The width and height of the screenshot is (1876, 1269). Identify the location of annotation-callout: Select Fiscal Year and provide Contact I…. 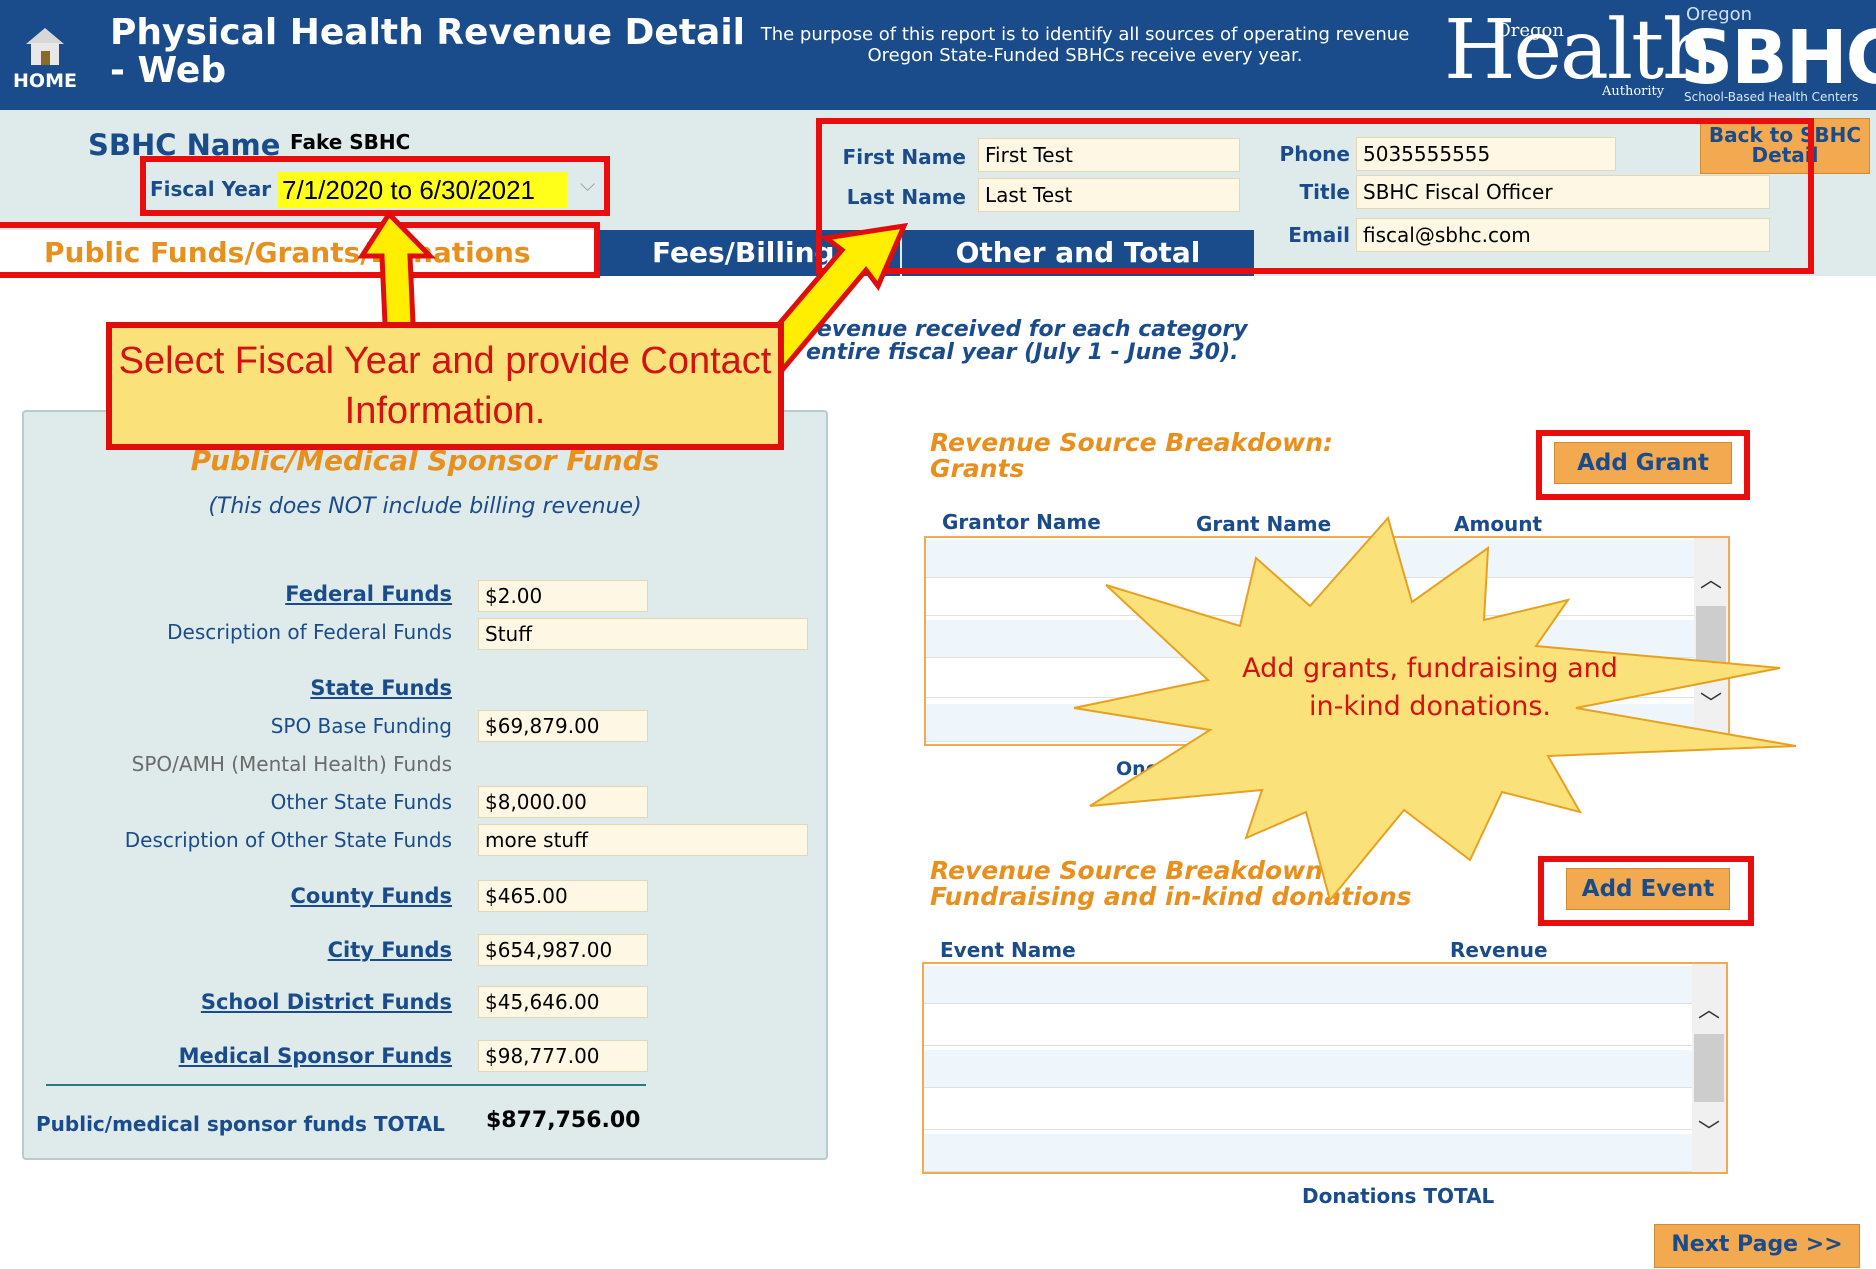
(445, 386).